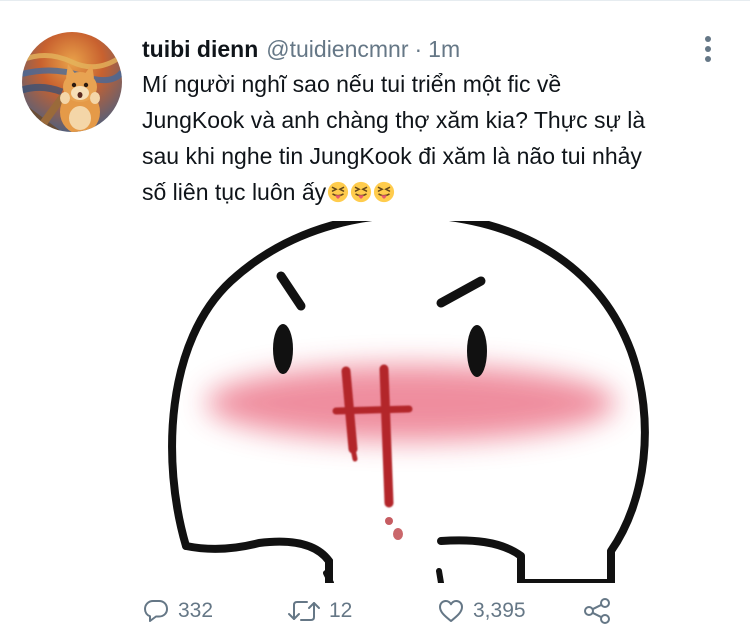  Describe the element at coordinates (304, 611) in the screenshot. I see `retweet-icon` at that location.